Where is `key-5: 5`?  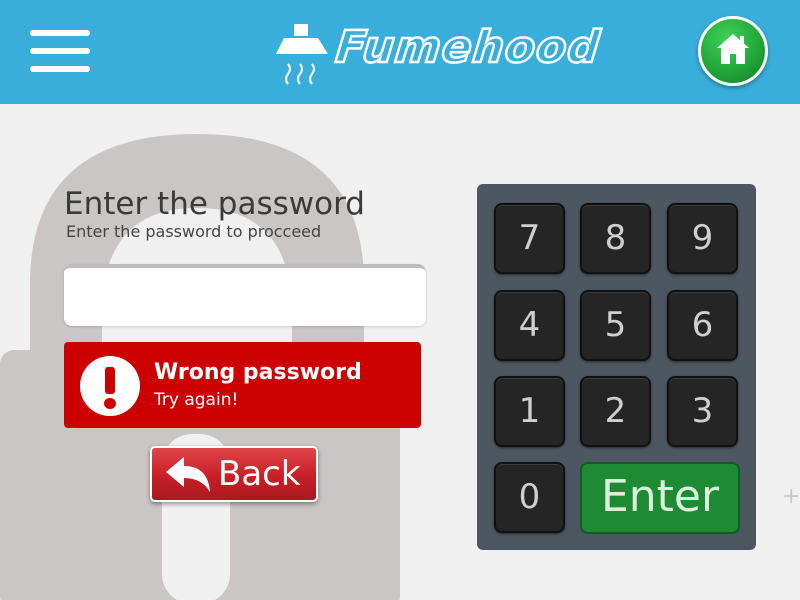
key-5: 5 is located at coordinates (615, 325).